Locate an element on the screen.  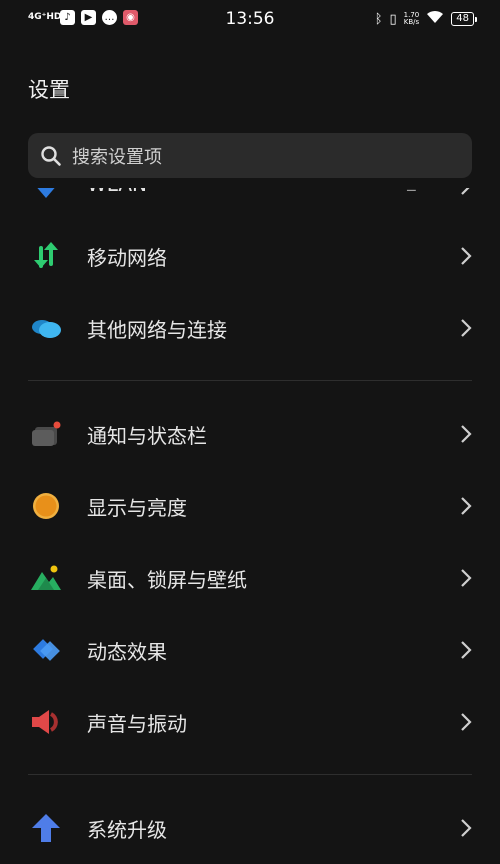
search-bar: 搜索设置项 is located at coordinates (250, 155).